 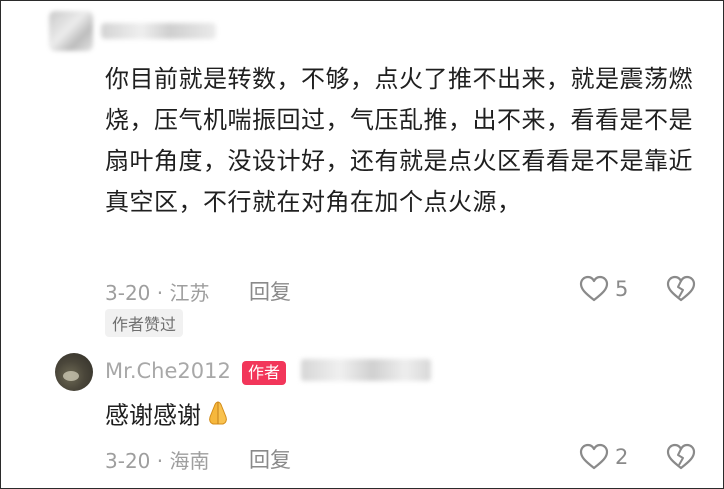 I want to click on reply-date-location: 3-20 · 海南, so click(x=157, y=461).